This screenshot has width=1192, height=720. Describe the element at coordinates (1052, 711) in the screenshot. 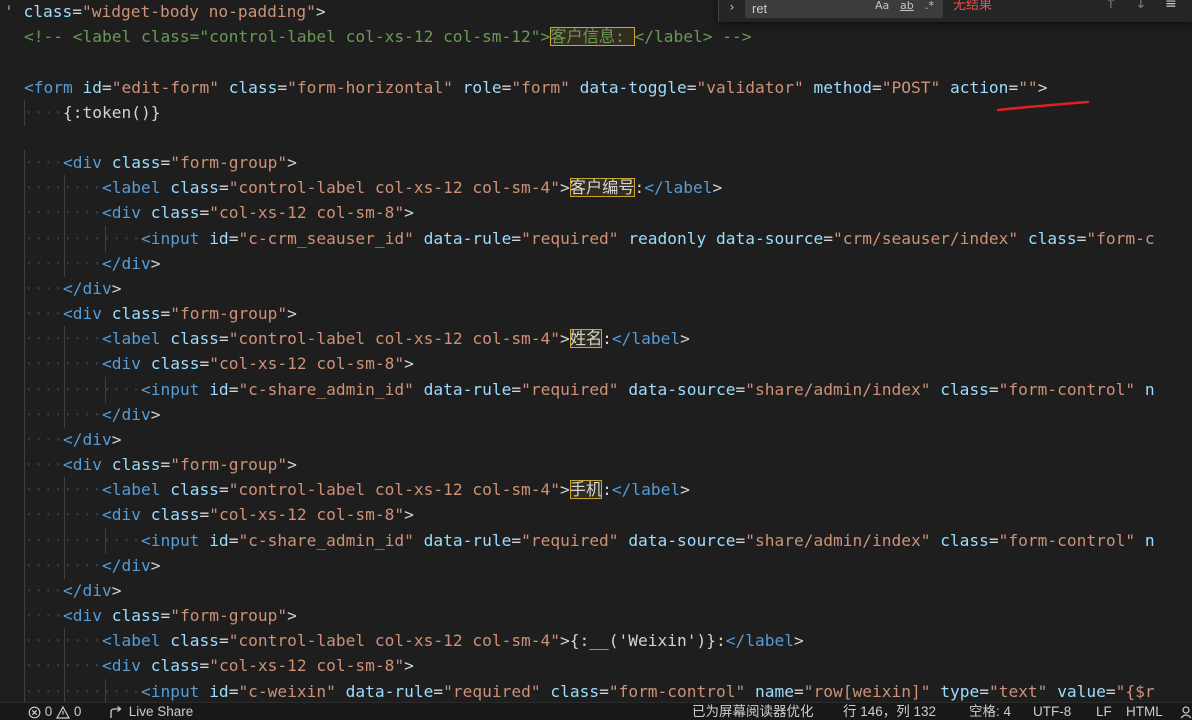

I see `encoding-status: UTF-8` at that location.